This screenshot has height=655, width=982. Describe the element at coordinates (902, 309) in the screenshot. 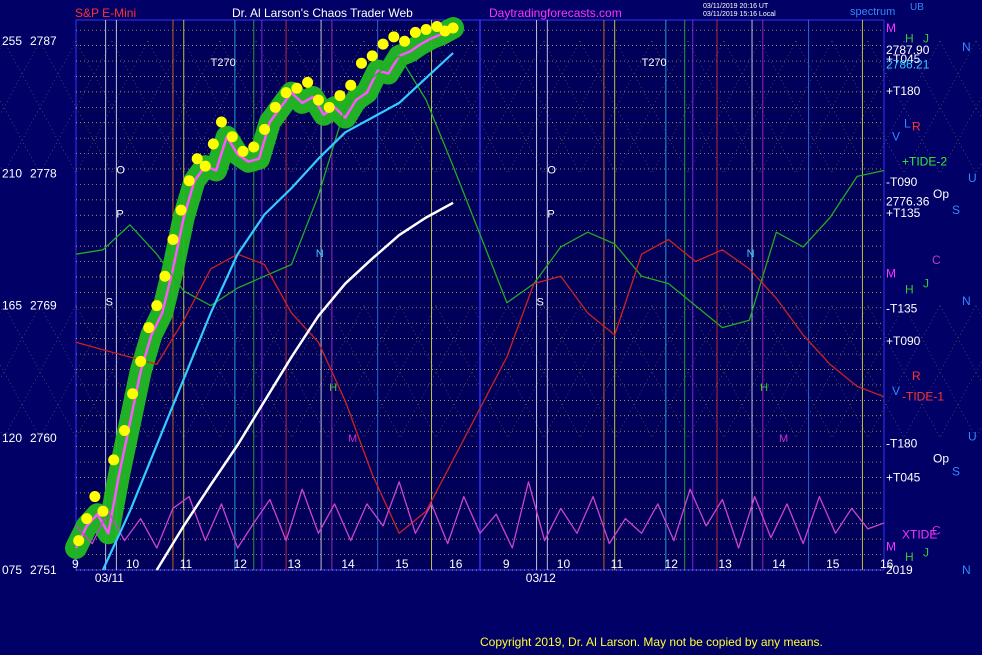

I see `right-label: -T135` at that location.